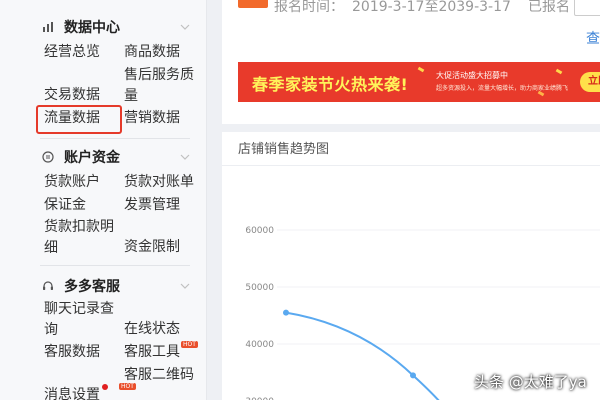 The height and width of the screenshot is (400, 600). What do you see at coordinates (472, 75) in the screenshot?
I see `banner-subtitle: 大促活动盛大招募中` at bounding box center [472, 75].